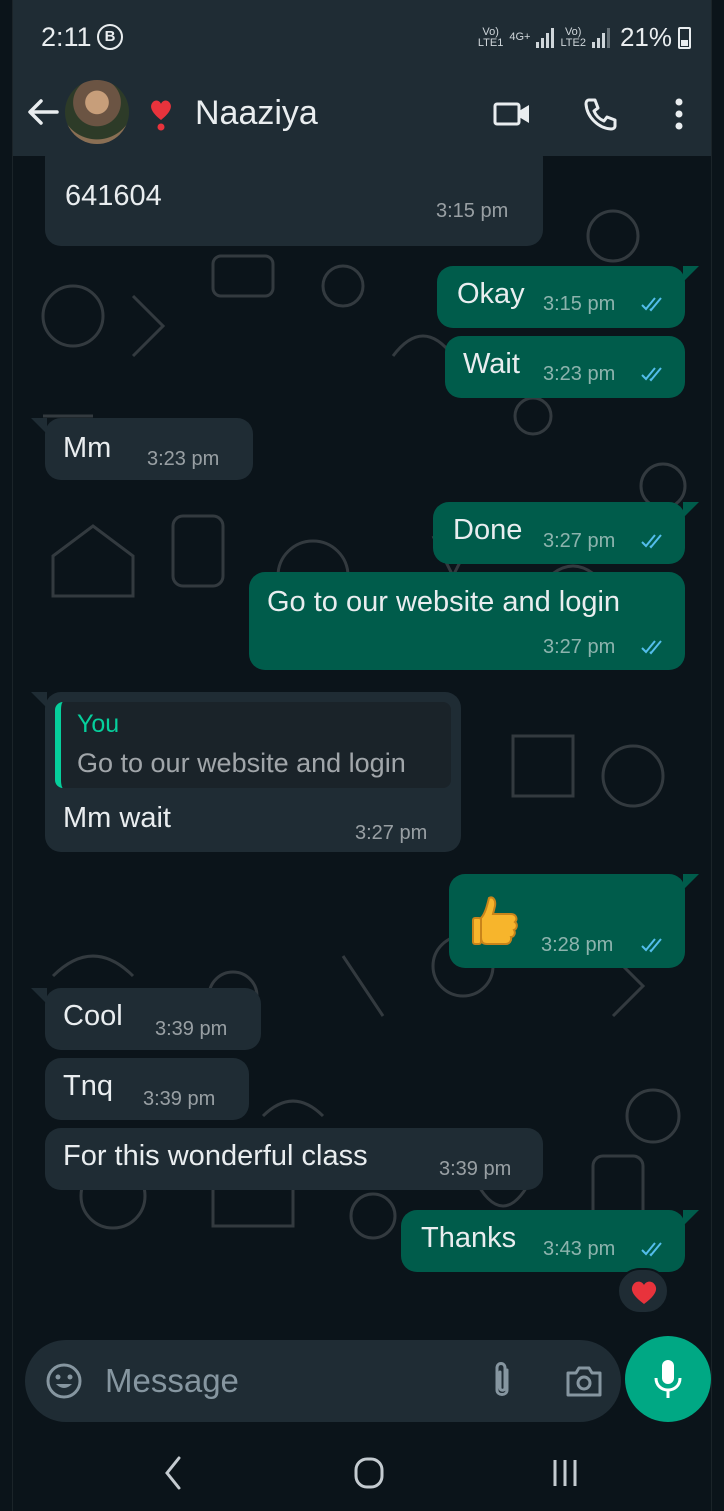  I want to click on system-nav-bar, so click(362, 1470).